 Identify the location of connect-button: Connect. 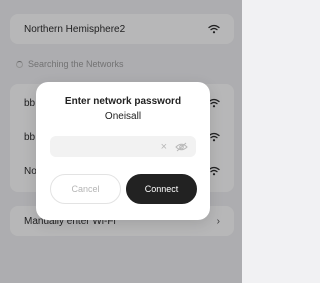
(161, 189).